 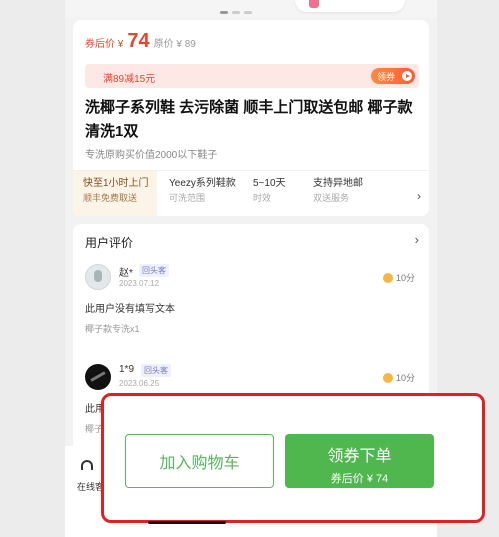 I want to click on claim-coupon-button: 领券, so click(x=393, y=76).